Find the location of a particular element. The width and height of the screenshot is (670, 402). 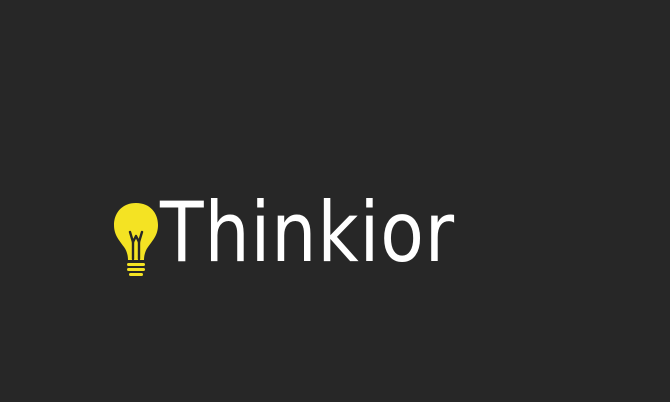

brand-name: Thinkior is located at coordinates (307, 232).